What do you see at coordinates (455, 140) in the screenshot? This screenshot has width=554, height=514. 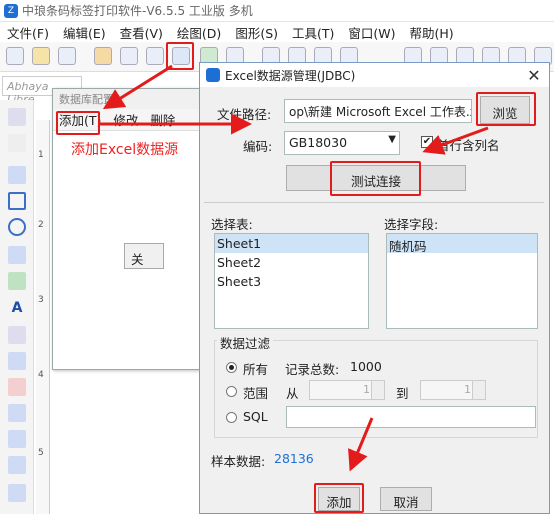 I see `arrow-browse-to-test` at bounding box center [455, 140].